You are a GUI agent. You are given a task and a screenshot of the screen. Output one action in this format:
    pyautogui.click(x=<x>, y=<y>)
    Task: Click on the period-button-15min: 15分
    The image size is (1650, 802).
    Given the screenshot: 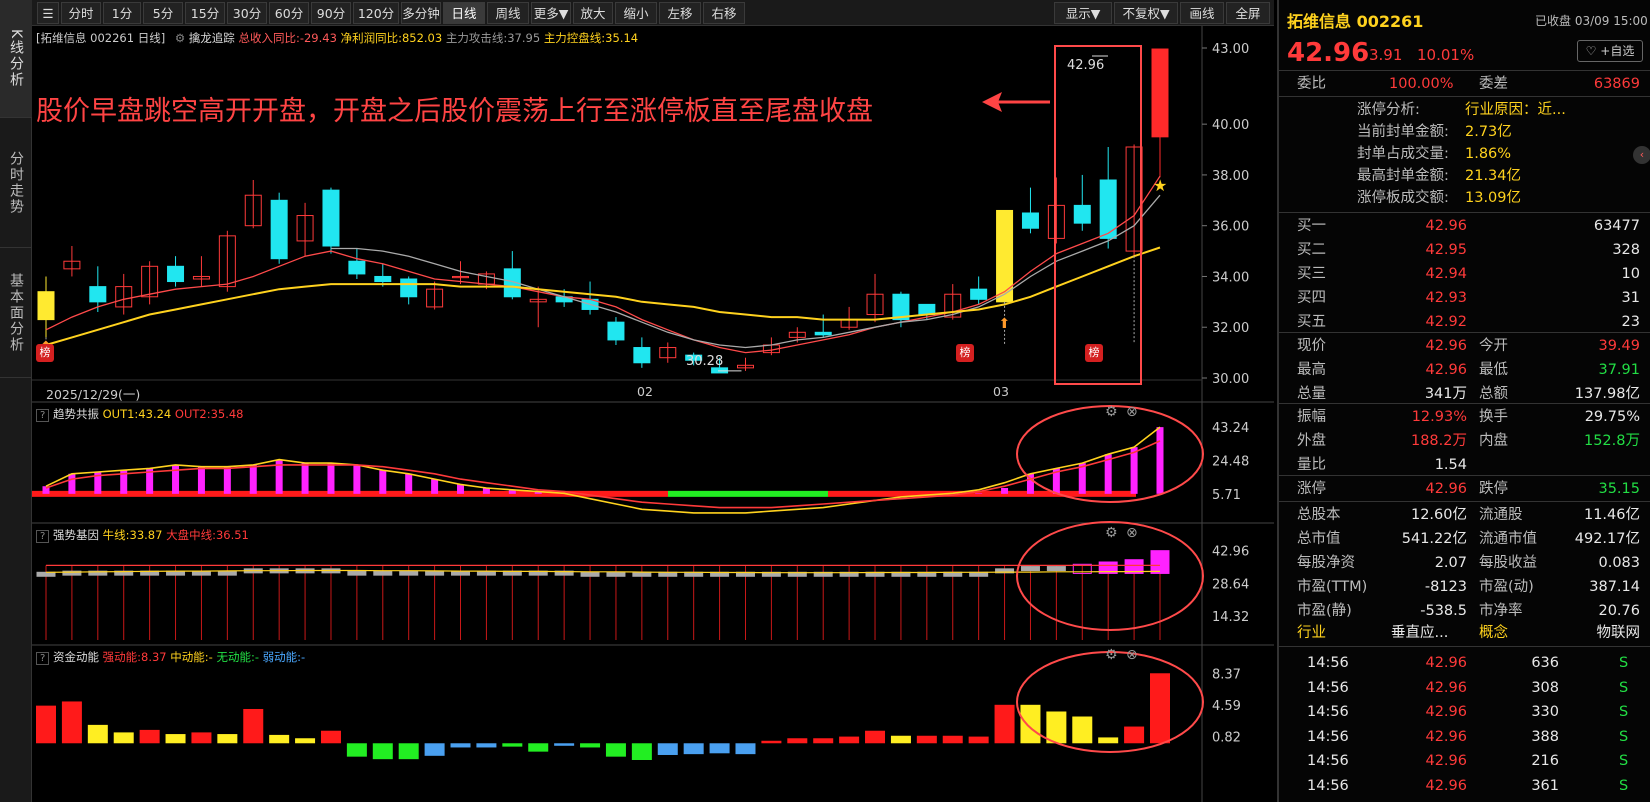 What is the action you would take?
    pyautogui.click(x=205, y=13)
    